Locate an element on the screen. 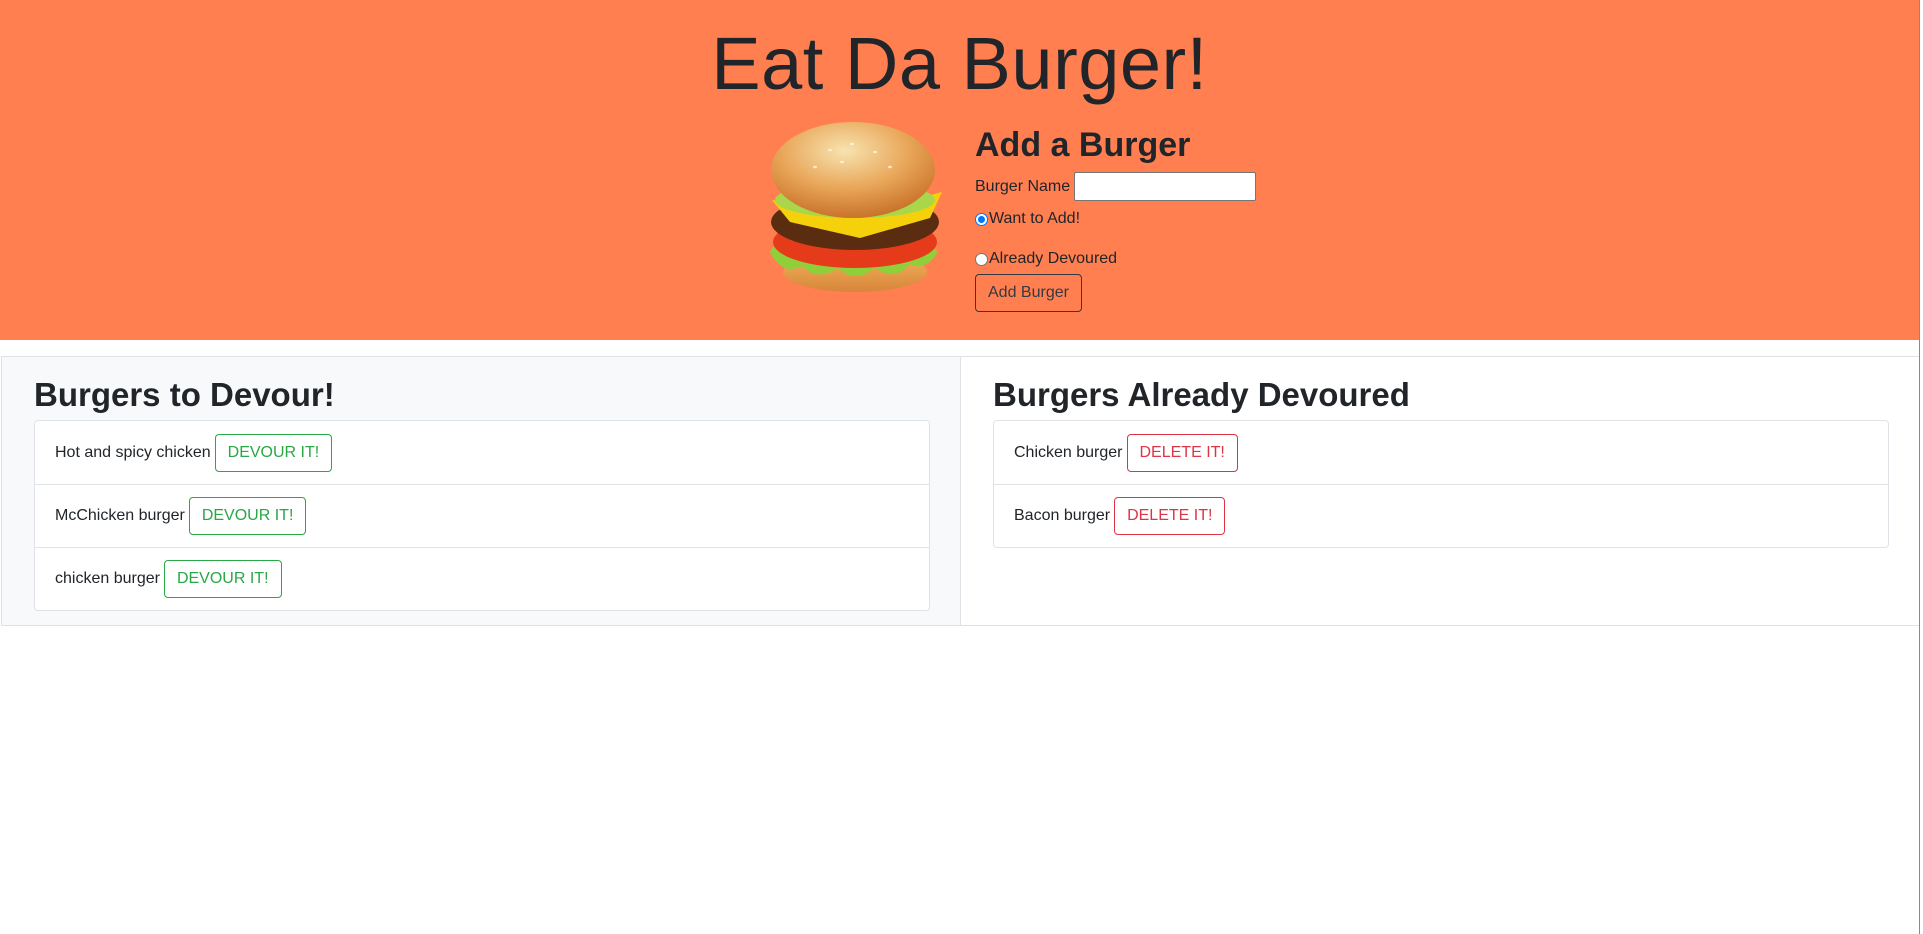 The width and height of the screenshot is (1923, 934). burger-name-row: Burger Name is located at coordinates (1155, 186).